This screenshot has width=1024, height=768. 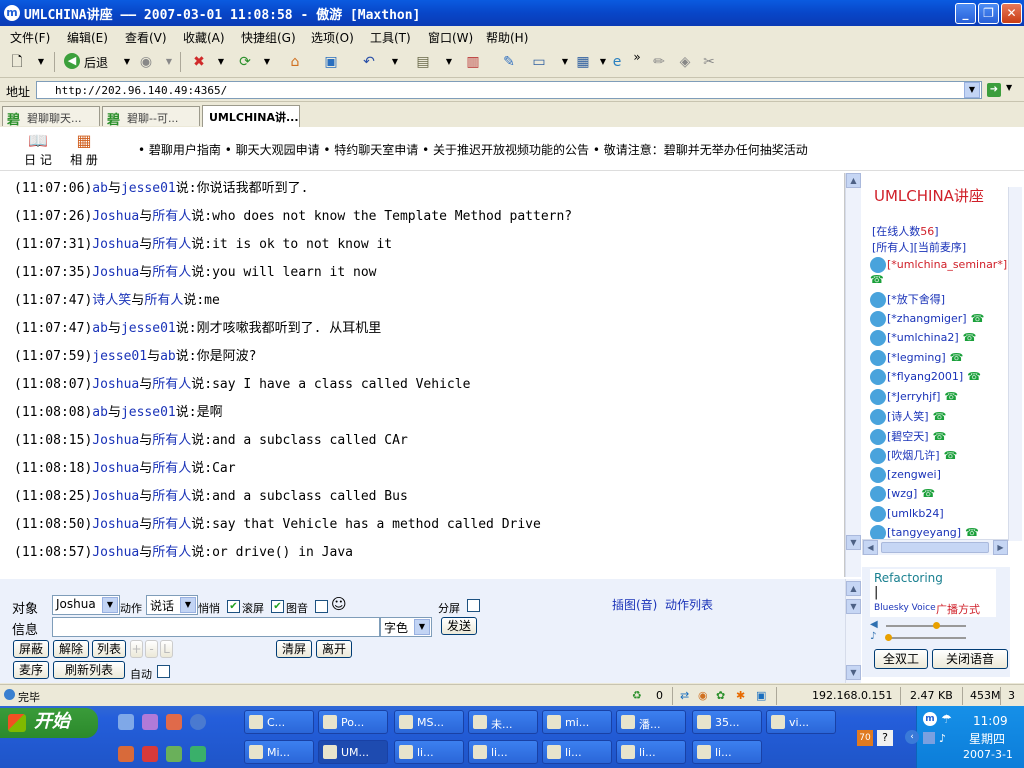 What do you see at coordinates (637, 695) in the screenshot?
I see `recycle-icon: ♻` at bounding box center [637, 695].